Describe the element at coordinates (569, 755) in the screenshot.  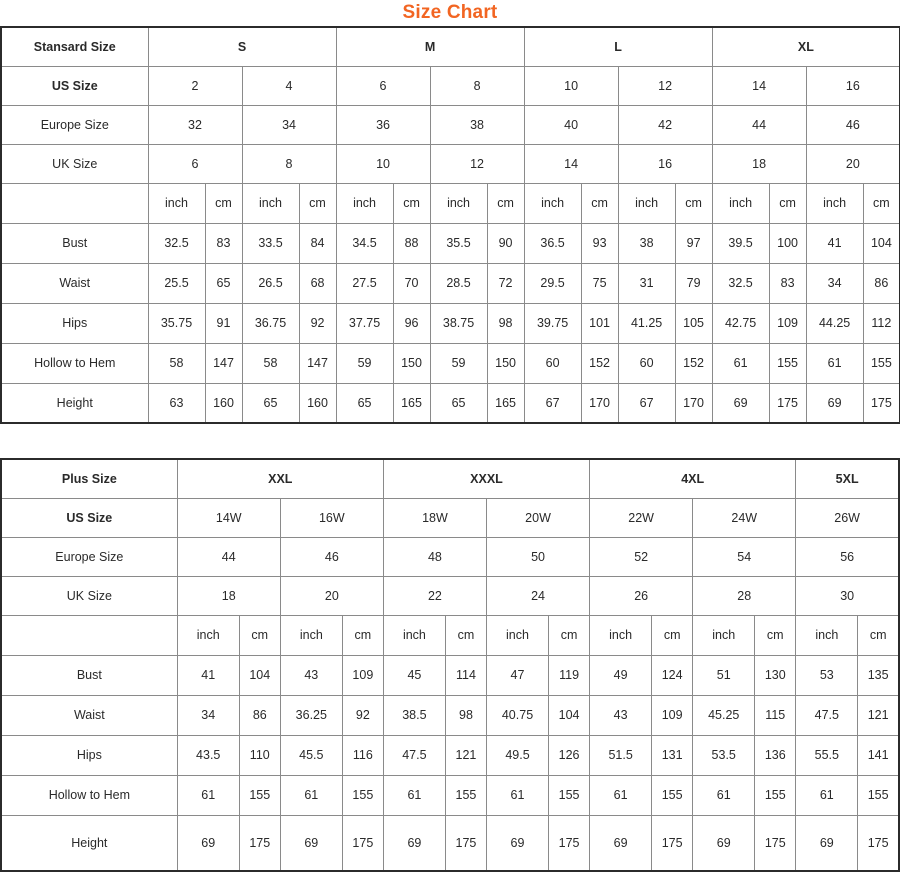
I see `cell-value: 126` at that location.